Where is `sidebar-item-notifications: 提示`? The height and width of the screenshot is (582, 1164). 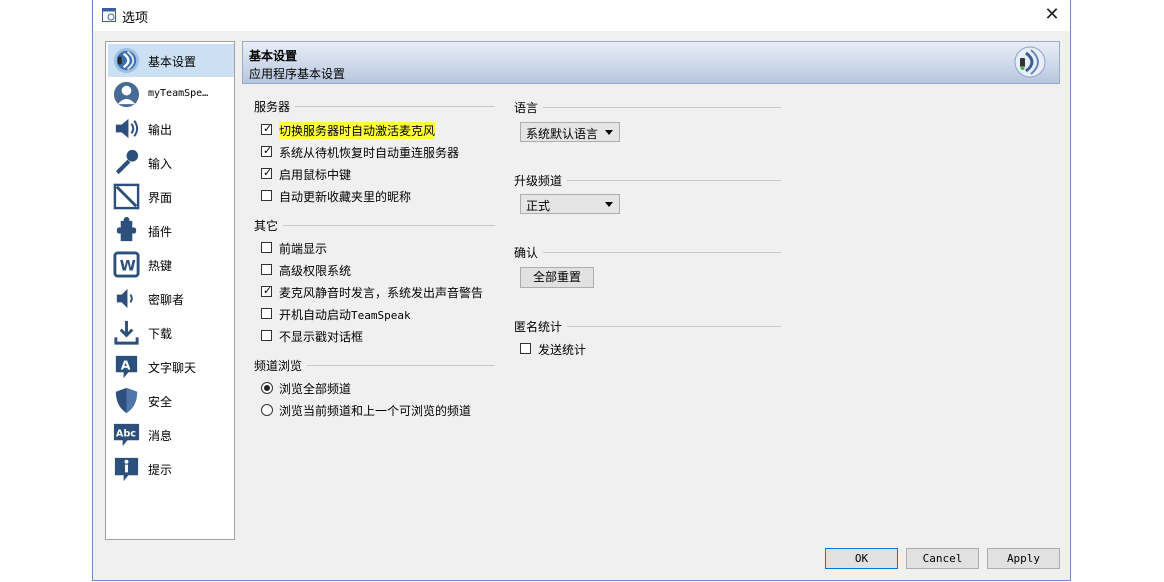 sidebar-item-notifications: 提示 is located at coordinates (171, 468).